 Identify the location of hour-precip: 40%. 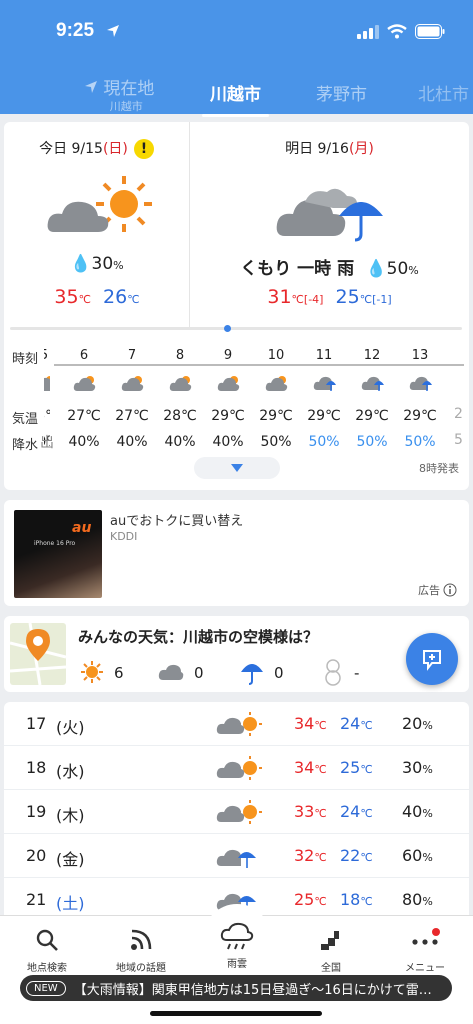
(180, 442).